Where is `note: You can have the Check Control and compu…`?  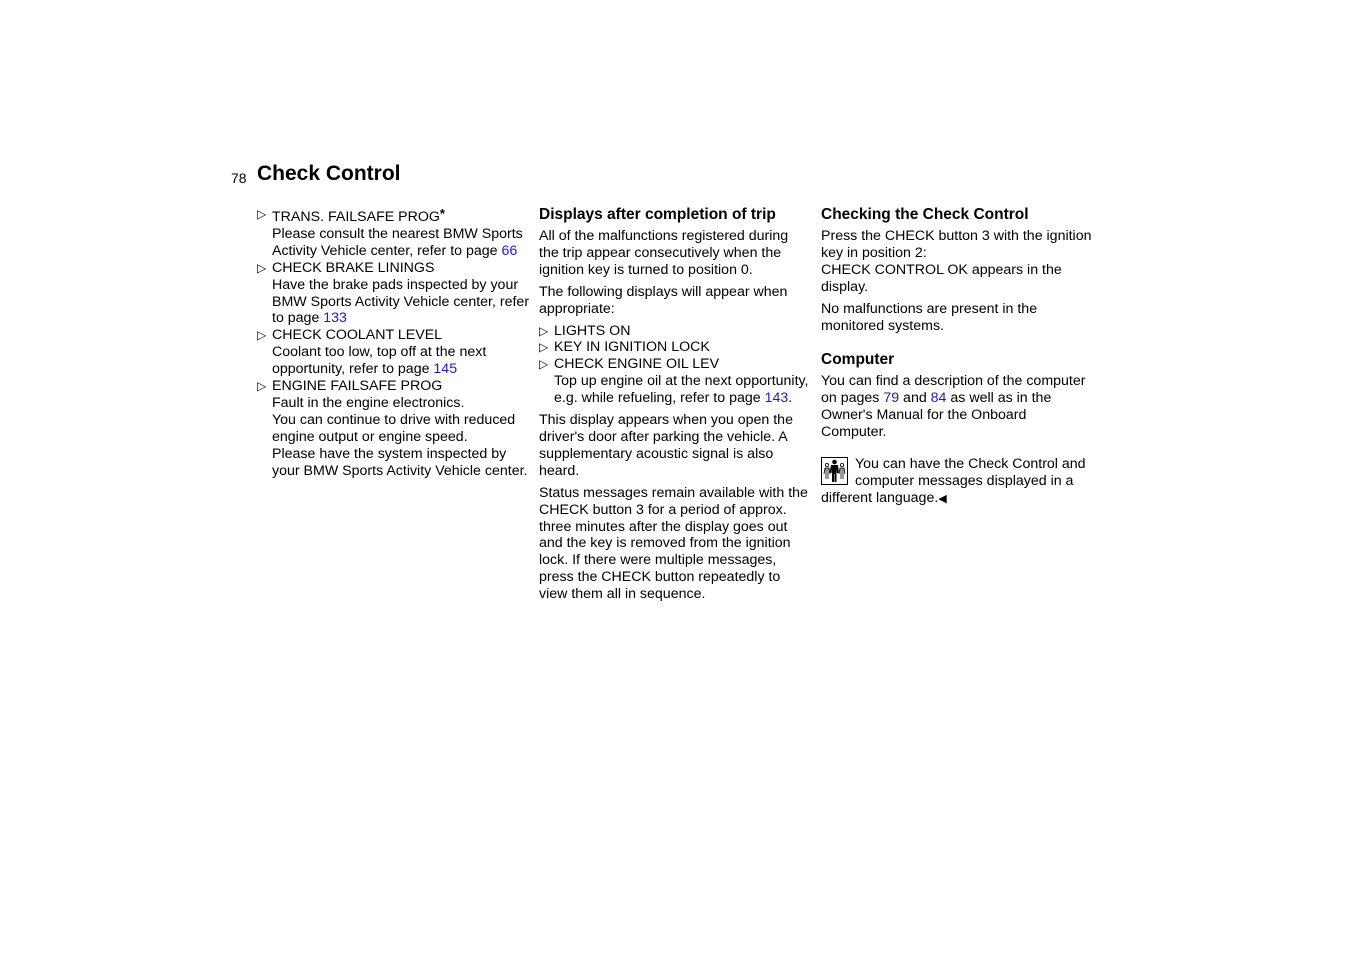
note: You can have the Check Control and compu… is located at coordinates (957, 482).